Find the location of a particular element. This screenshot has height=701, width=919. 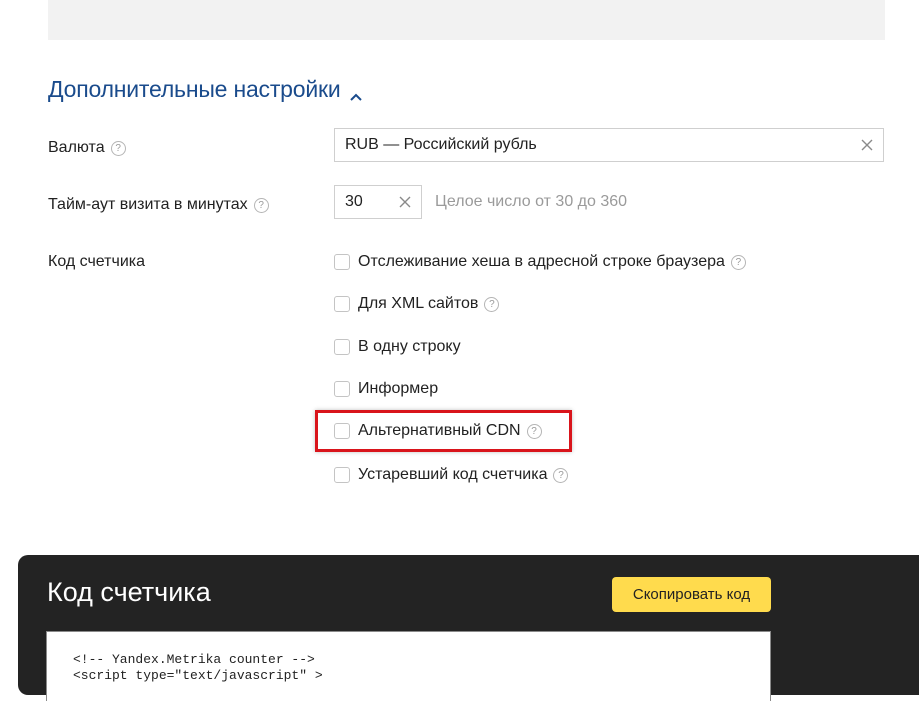

currency-row-label: Валюта ? is located at coordinates (87, 148).